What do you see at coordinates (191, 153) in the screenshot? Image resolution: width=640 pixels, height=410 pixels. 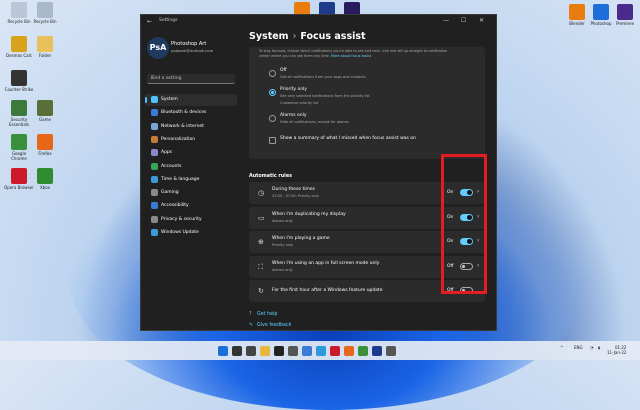 I see `sidebar-item-apps: Apps` at bounding box center [191, 153].